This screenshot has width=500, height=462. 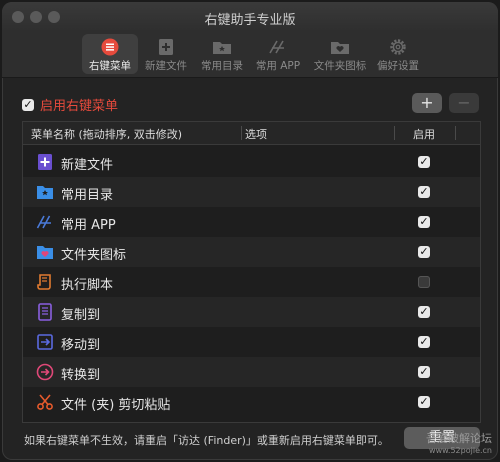 I want to click on convert-icon, so click(x=45, y=372).